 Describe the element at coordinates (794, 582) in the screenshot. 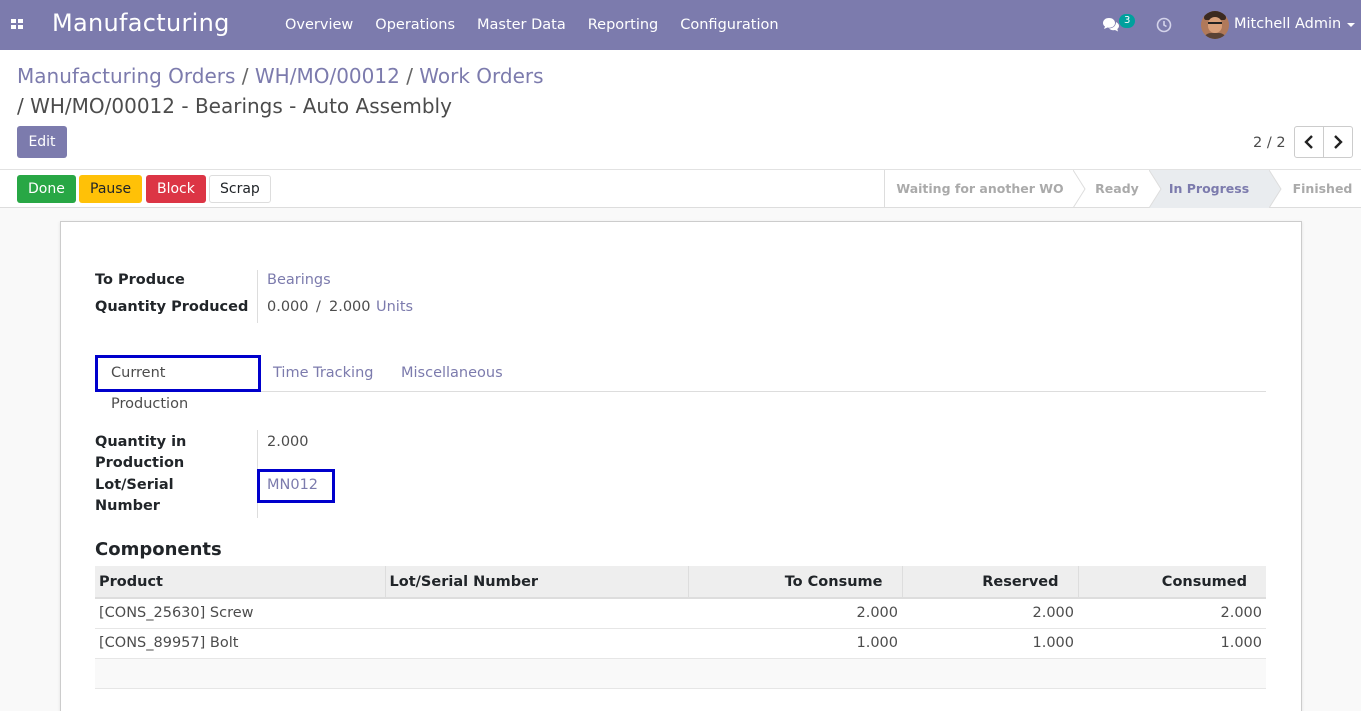

I see `col-to-consume: To Consume` at that location.